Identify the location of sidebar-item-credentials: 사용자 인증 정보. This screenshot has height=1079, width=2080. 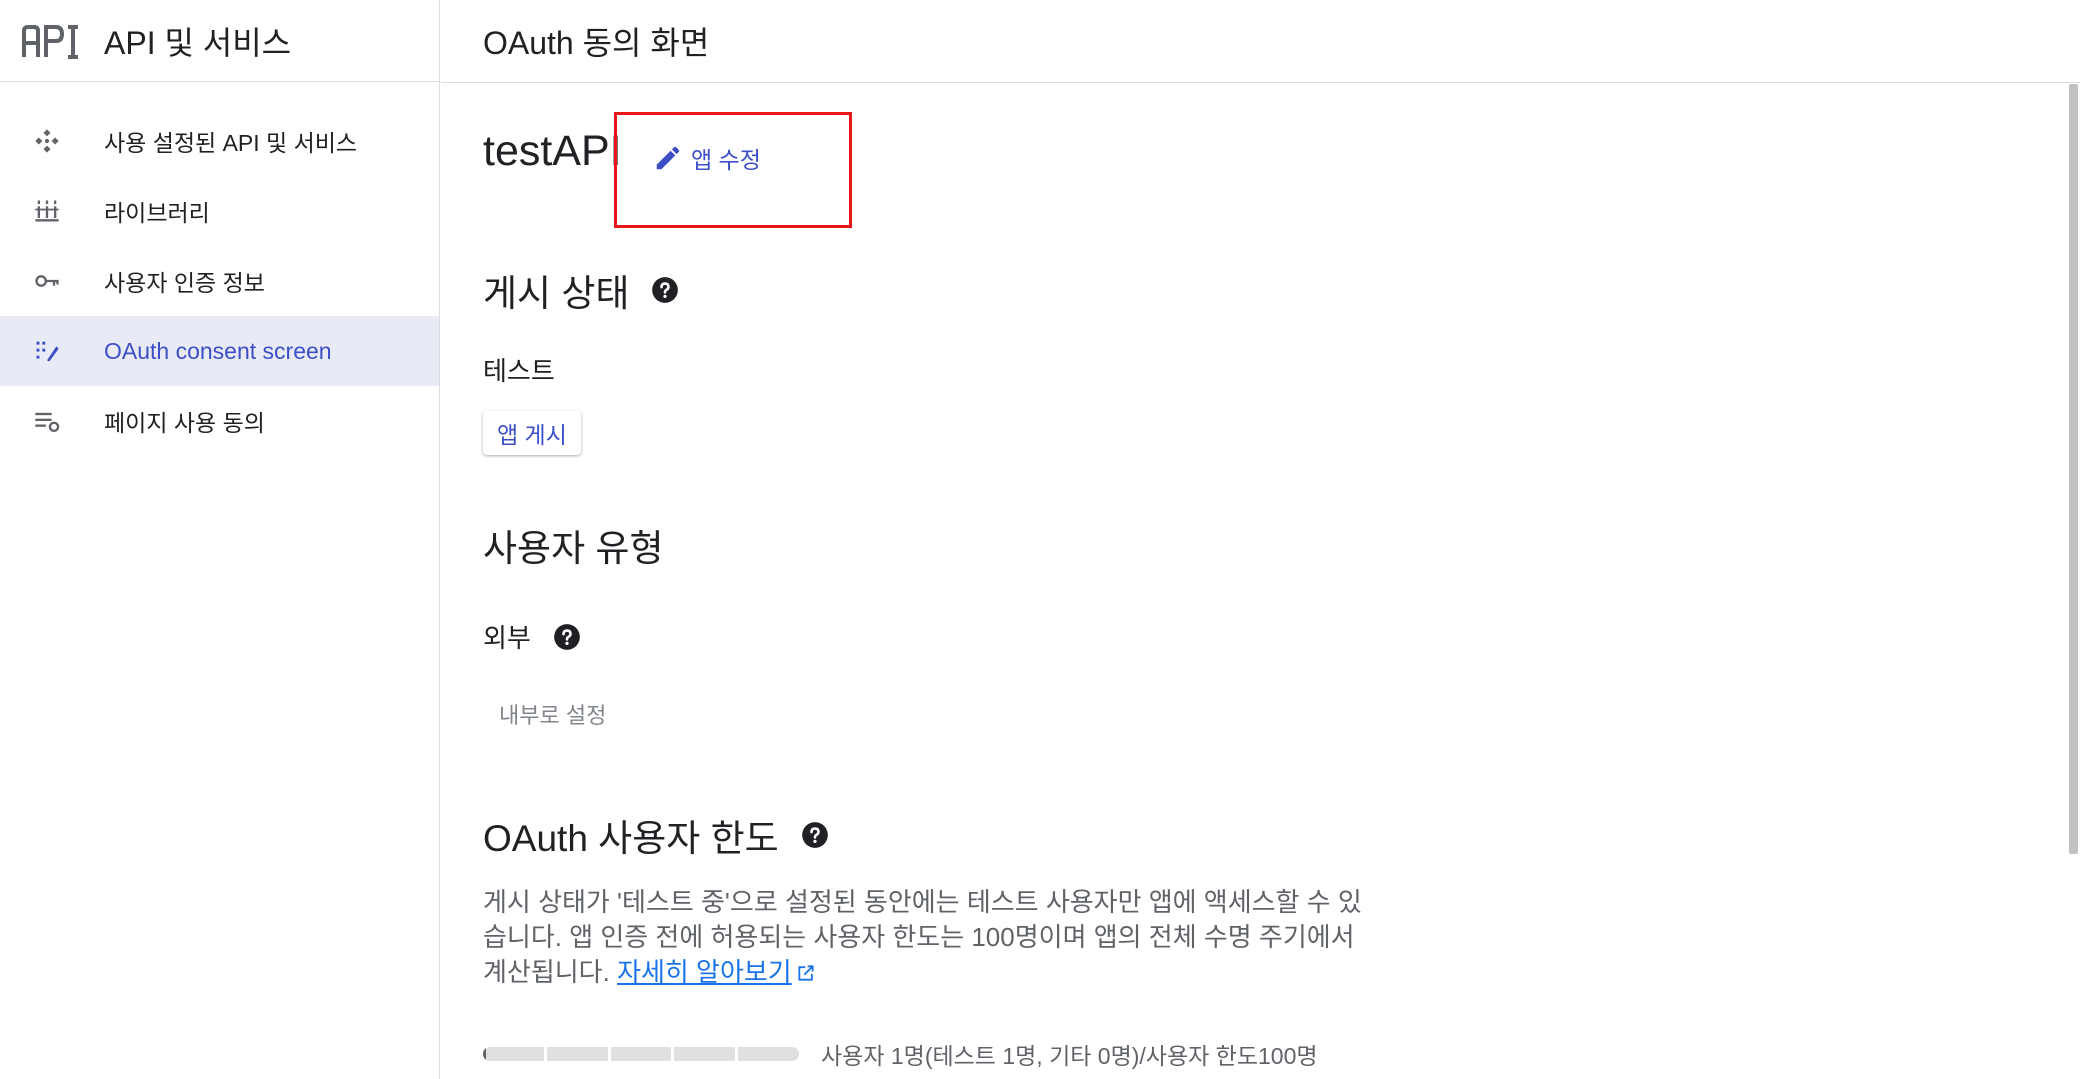
(219, 281).